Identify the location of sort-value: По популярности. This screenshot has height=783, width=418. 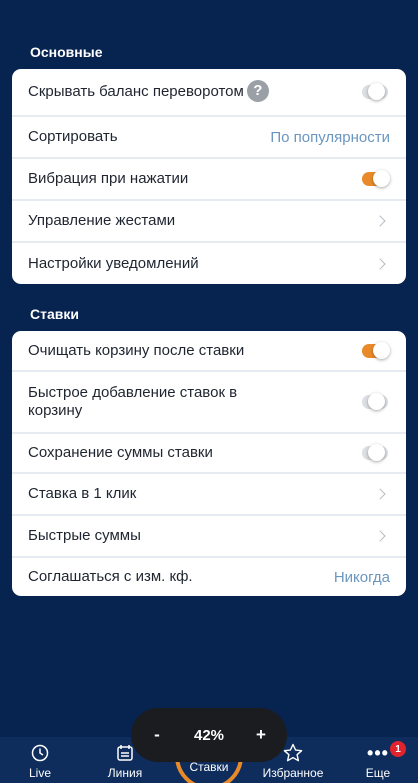
(330, 137).